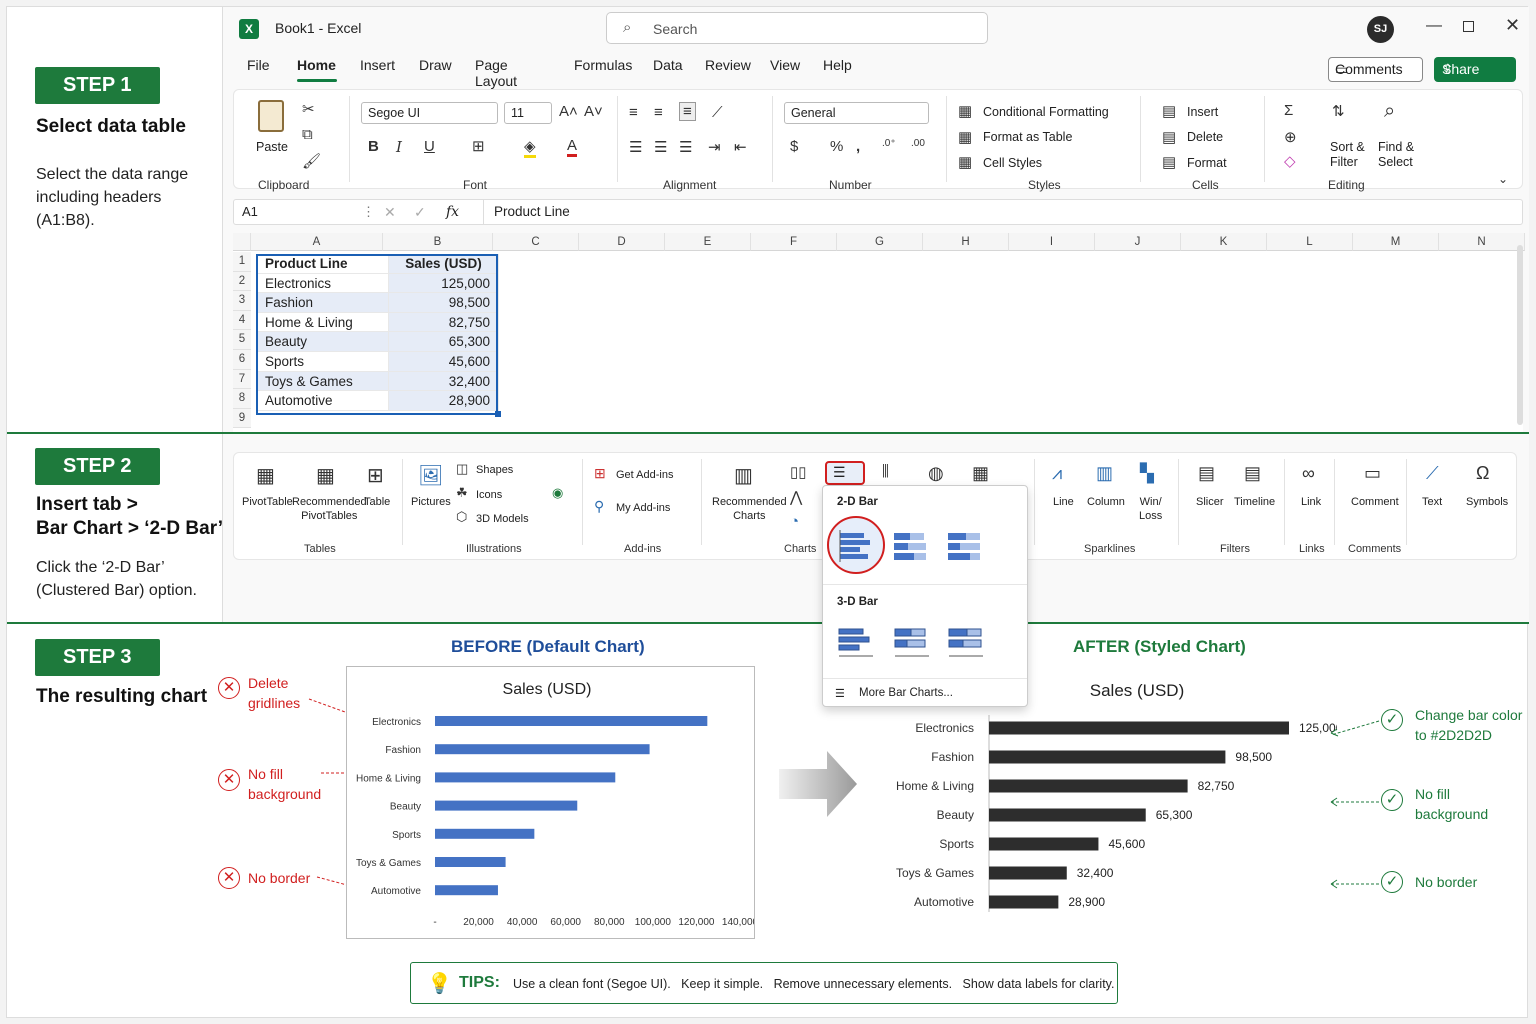 Image resolution: width=1536 pixels, height=1024 pixels. Describe the element at coordinates (633, 112) in the screenshot. I see `align-top-icon: ≡` at that location.